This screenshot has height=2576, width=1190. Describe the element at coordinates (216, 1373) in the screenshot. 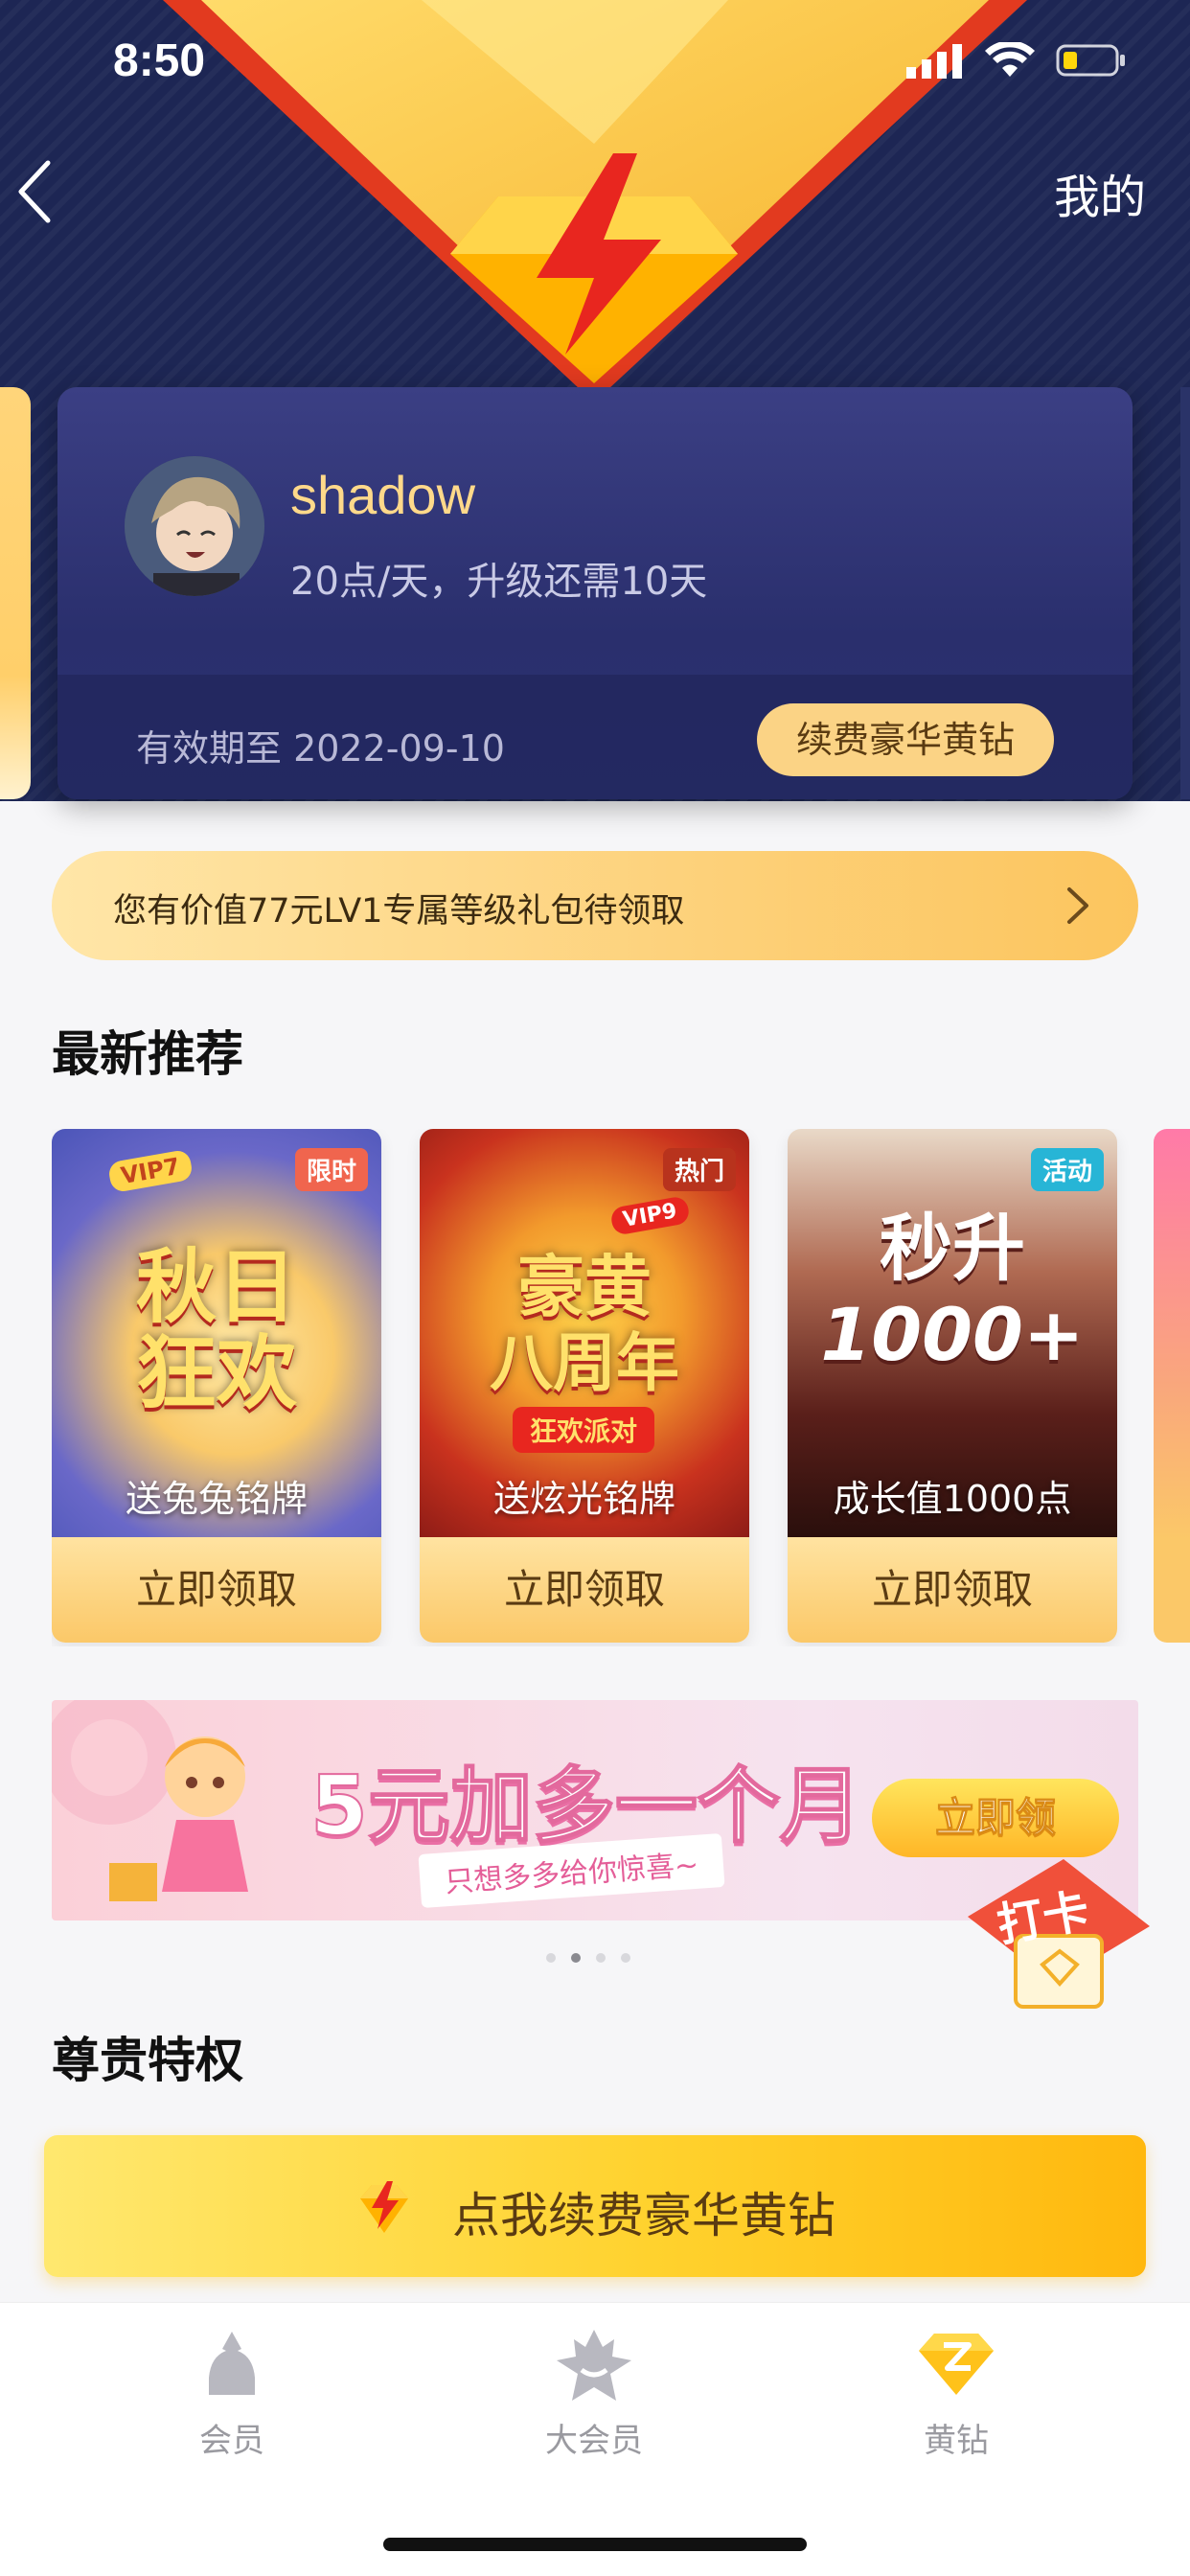

I see `card-art-line-2: 狂欢` at that location.